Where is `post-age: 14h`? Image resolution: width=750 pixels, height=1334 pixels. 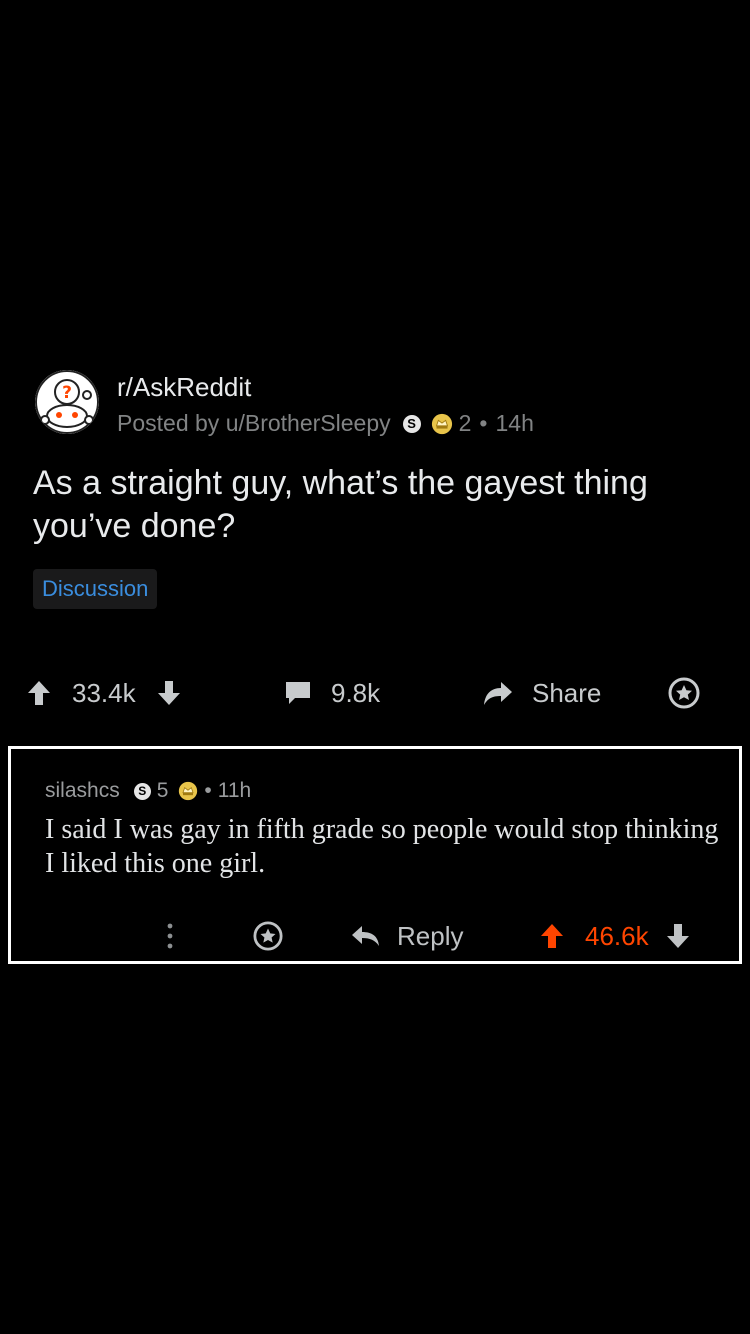
post-age: 14h is located at coordinates (514, 423).